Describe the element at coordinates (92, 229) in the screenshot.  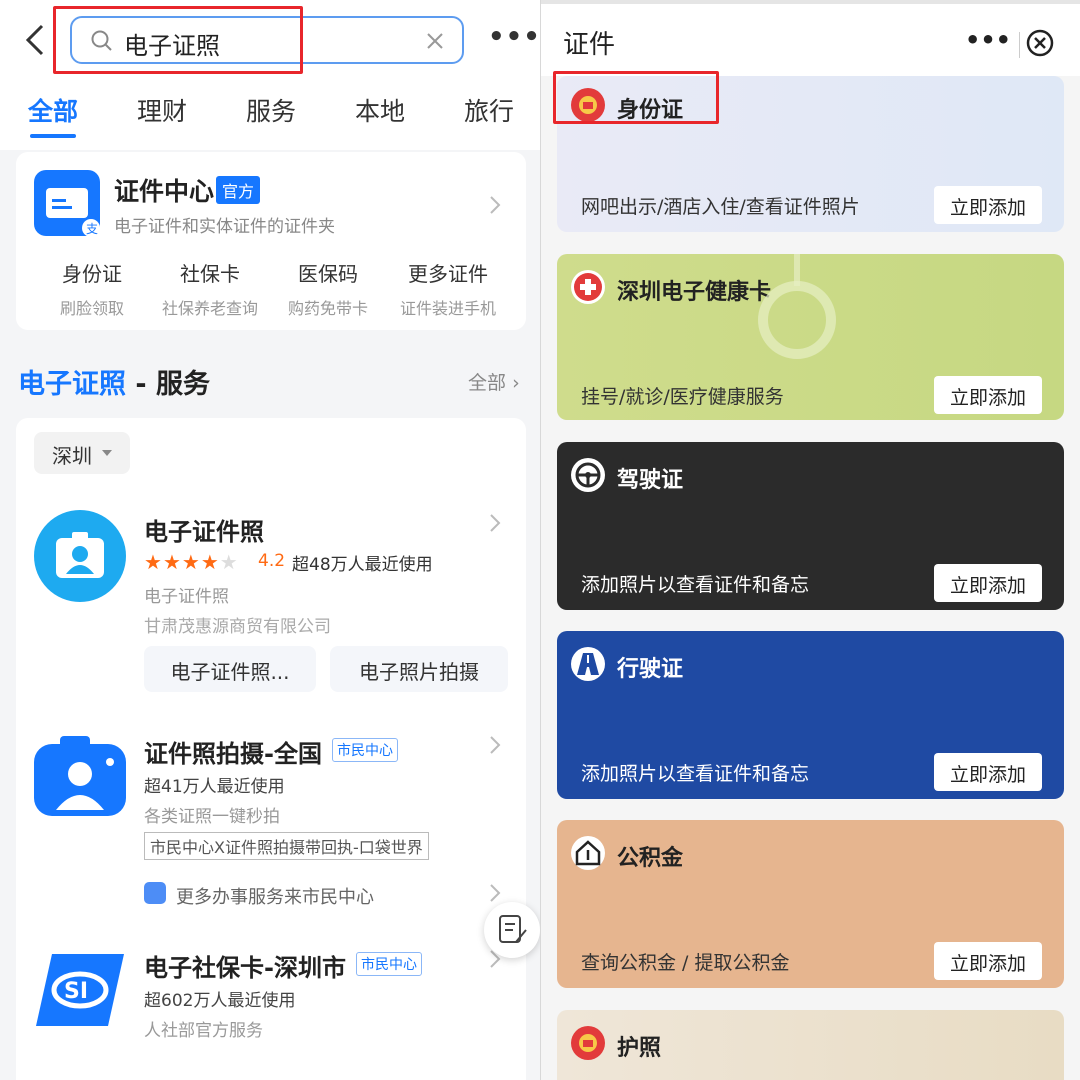
I see `svg-text: 支` at that location.